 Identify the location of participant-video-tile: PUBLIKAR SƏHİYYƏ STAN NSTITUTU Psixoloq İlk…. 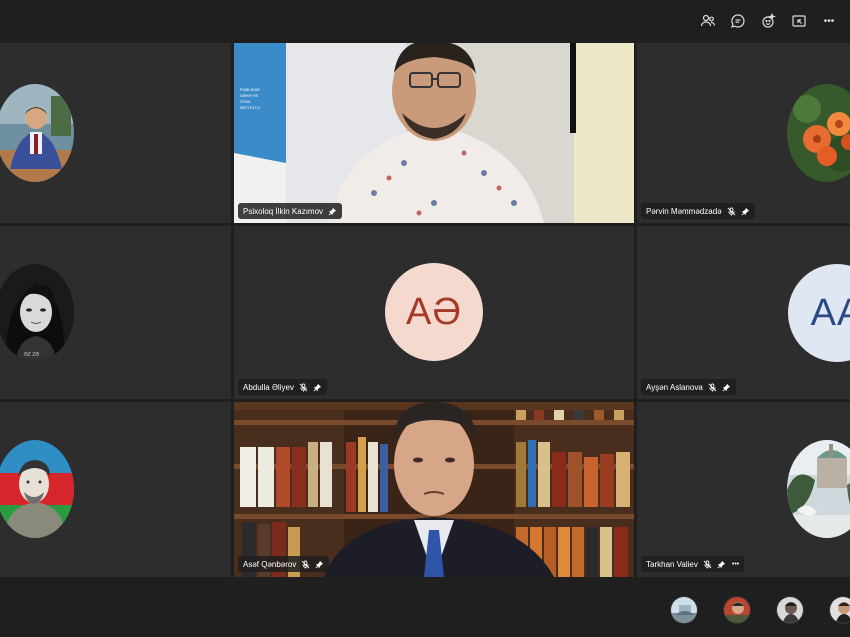
(434, 133).